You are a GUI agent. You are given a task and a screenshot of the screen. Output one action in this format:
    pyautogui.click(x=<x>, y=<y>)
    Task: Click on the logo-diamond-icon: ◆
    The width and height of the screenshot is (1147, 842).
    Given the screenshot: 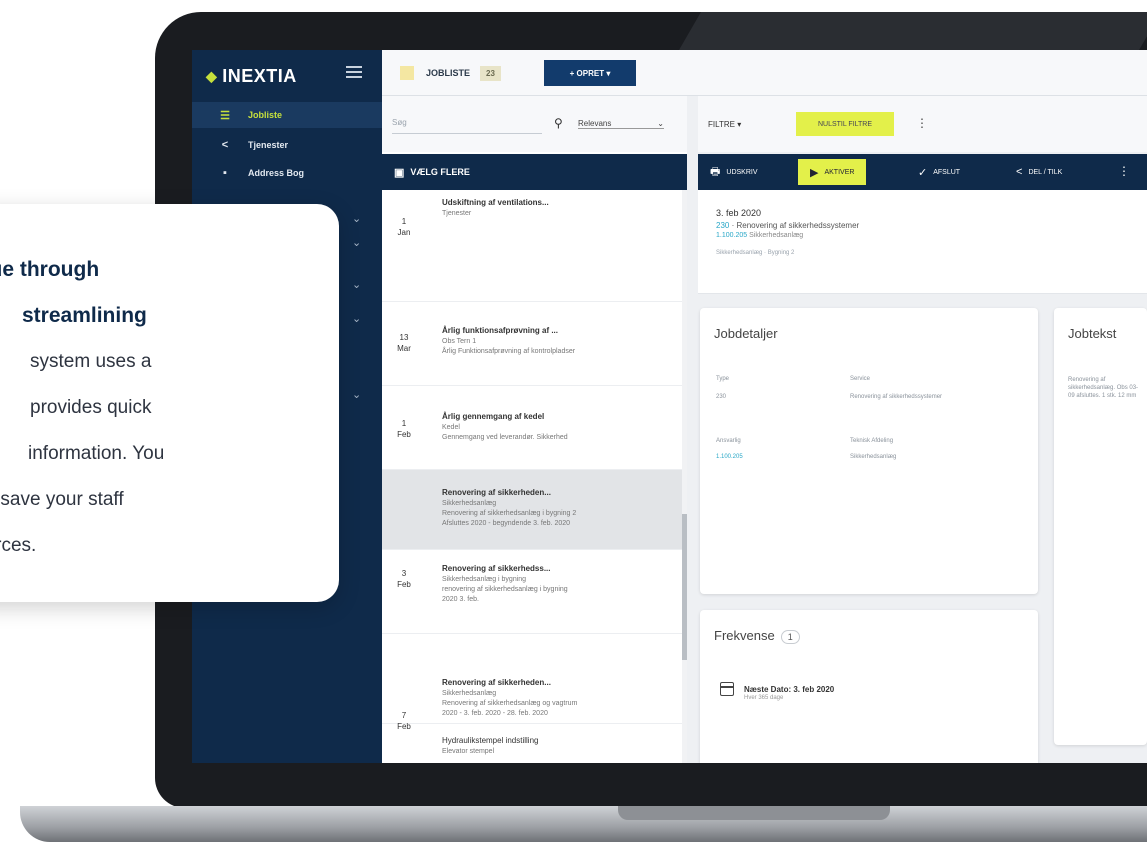 What is the action you would take?
    pyautogui.click(x=212, y=75)
    